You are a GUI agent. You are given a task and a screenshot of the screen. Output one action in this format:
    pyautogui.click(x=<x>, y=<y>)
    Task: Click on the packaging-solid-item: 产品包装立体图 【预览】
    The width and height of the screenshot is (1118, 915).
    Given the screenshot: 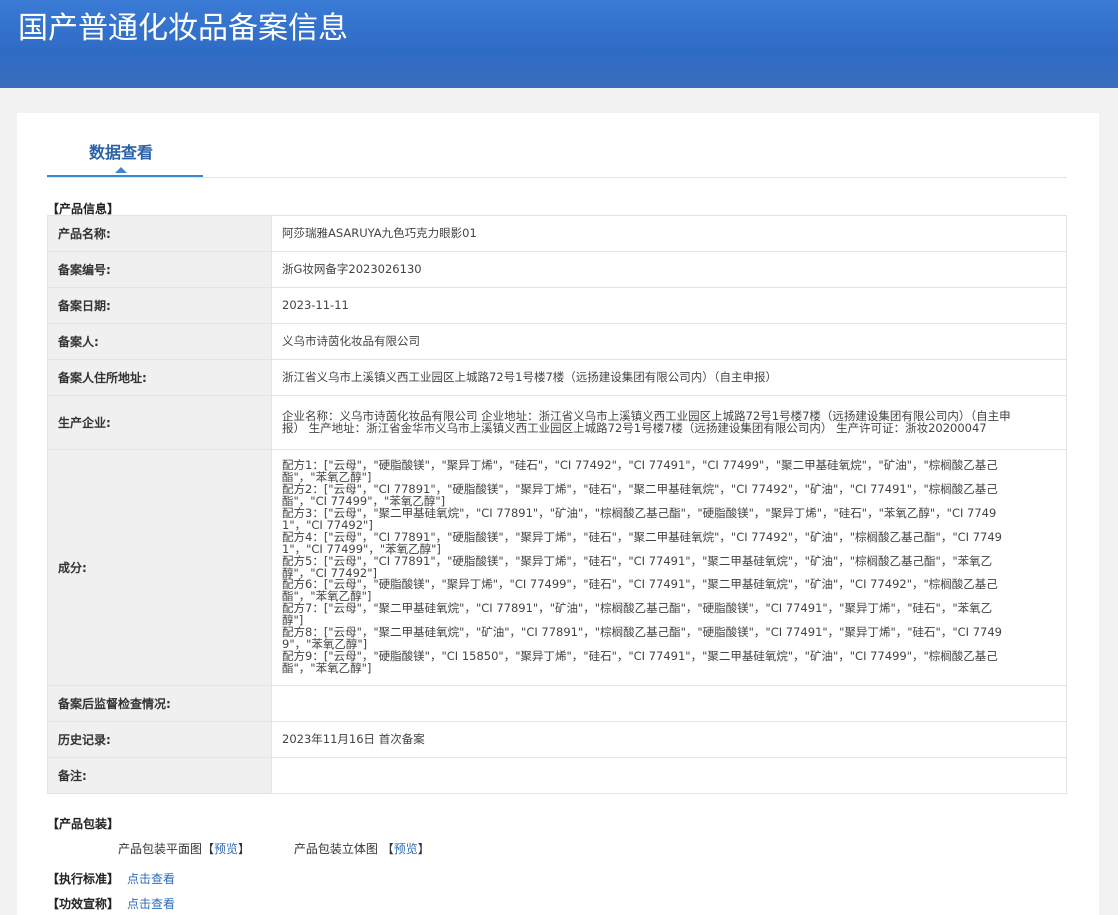 What is the action you would take?
    pyautogui.click(x=362, y=848)
    